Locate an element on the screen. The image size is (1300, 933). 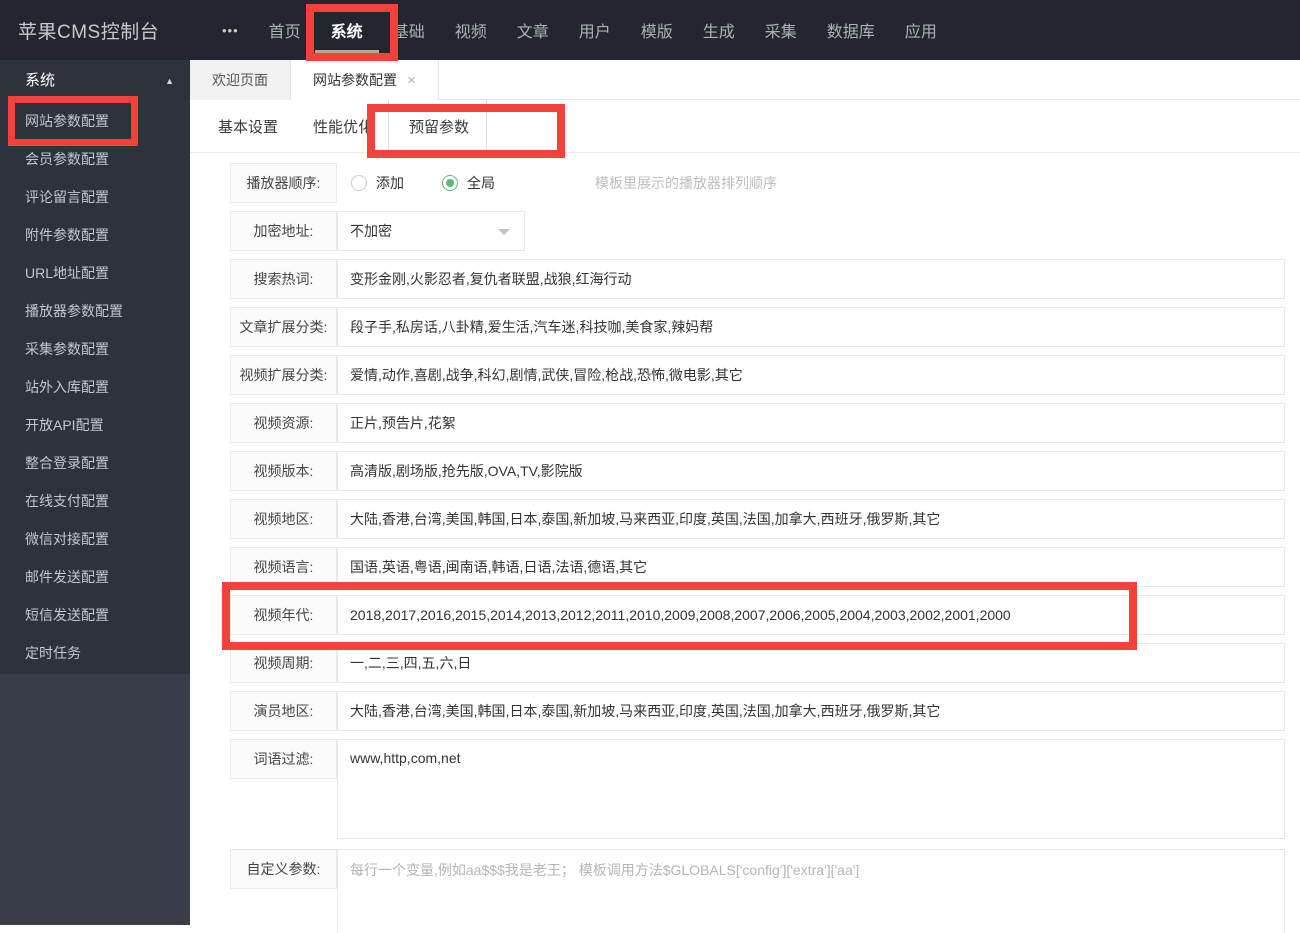
row-player-order: 播放器顺序: 添加 全局 模板里展示的播放器排列顺序 is located at coordinates (757, 183).